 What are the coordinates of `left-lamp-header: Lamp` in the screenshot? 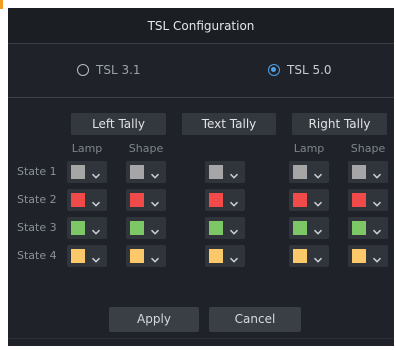 It's located at (87, 148).